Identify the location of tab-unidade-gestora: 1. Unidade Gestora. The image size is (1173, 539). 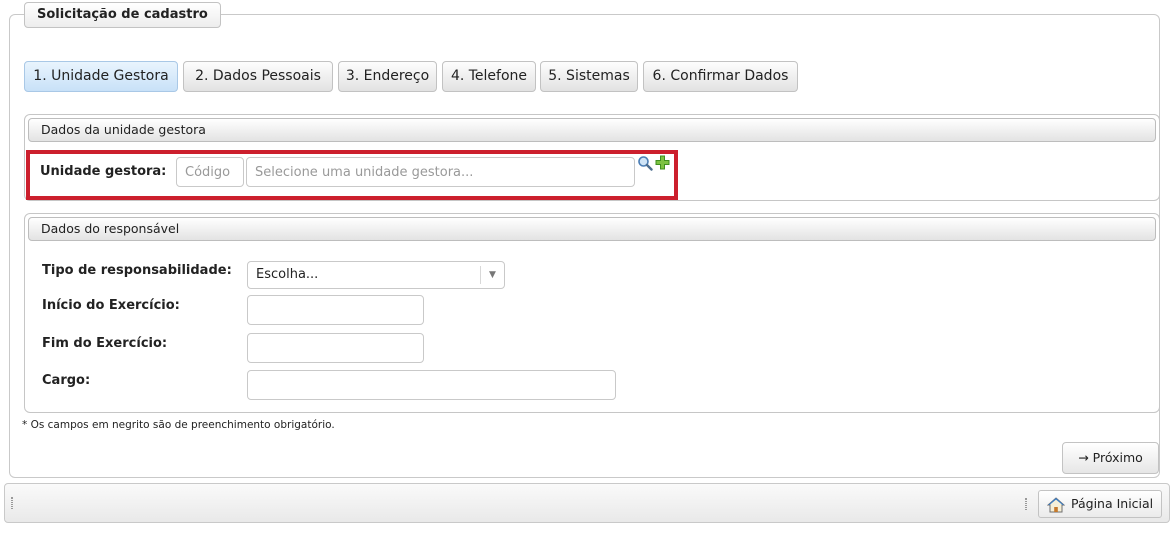
(101, 76).